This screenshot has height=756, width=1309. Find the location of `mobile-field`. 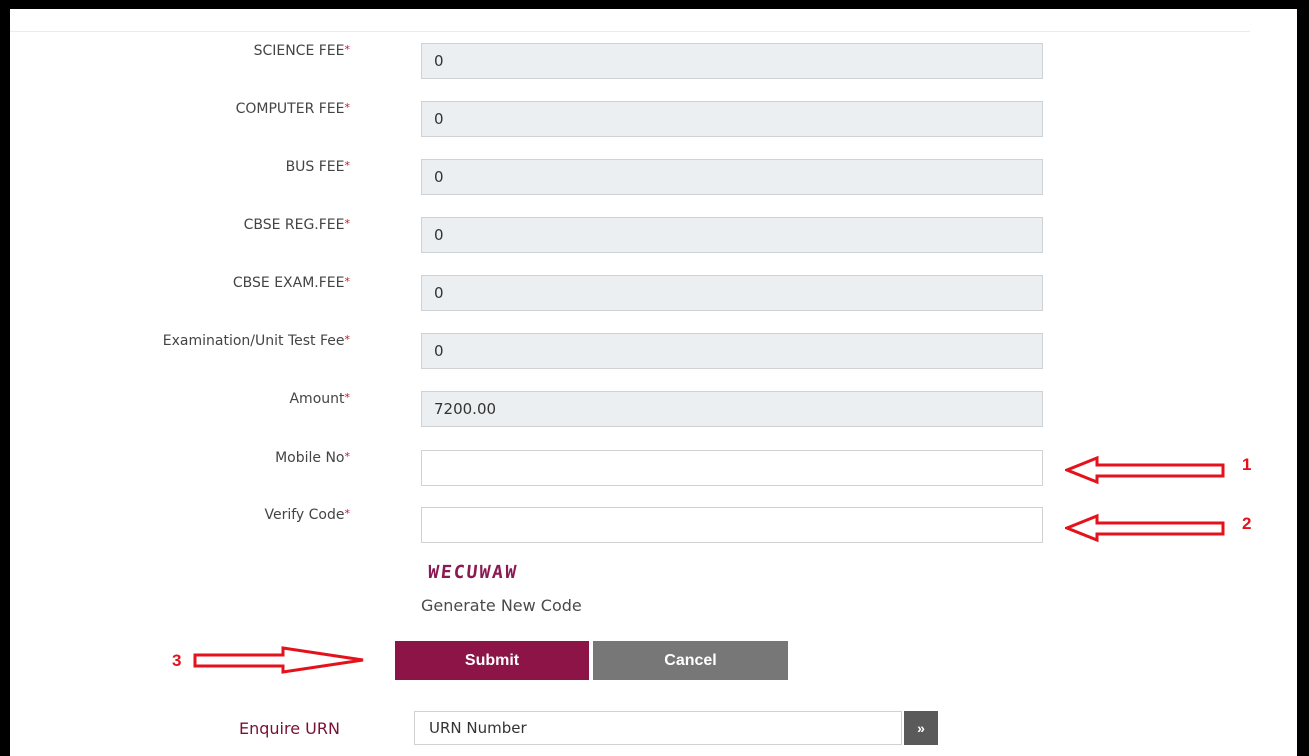

mobile-field is located at coordinates (732, 468).